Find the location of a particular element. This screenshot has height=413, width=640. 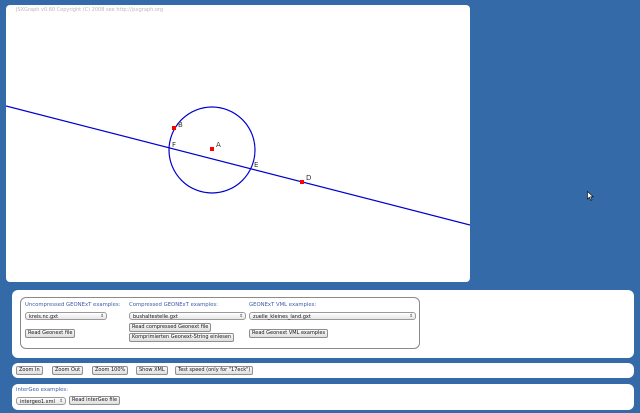

compressed-select-value: bushaltestelle.gxt is located at coordinates (155, 317).